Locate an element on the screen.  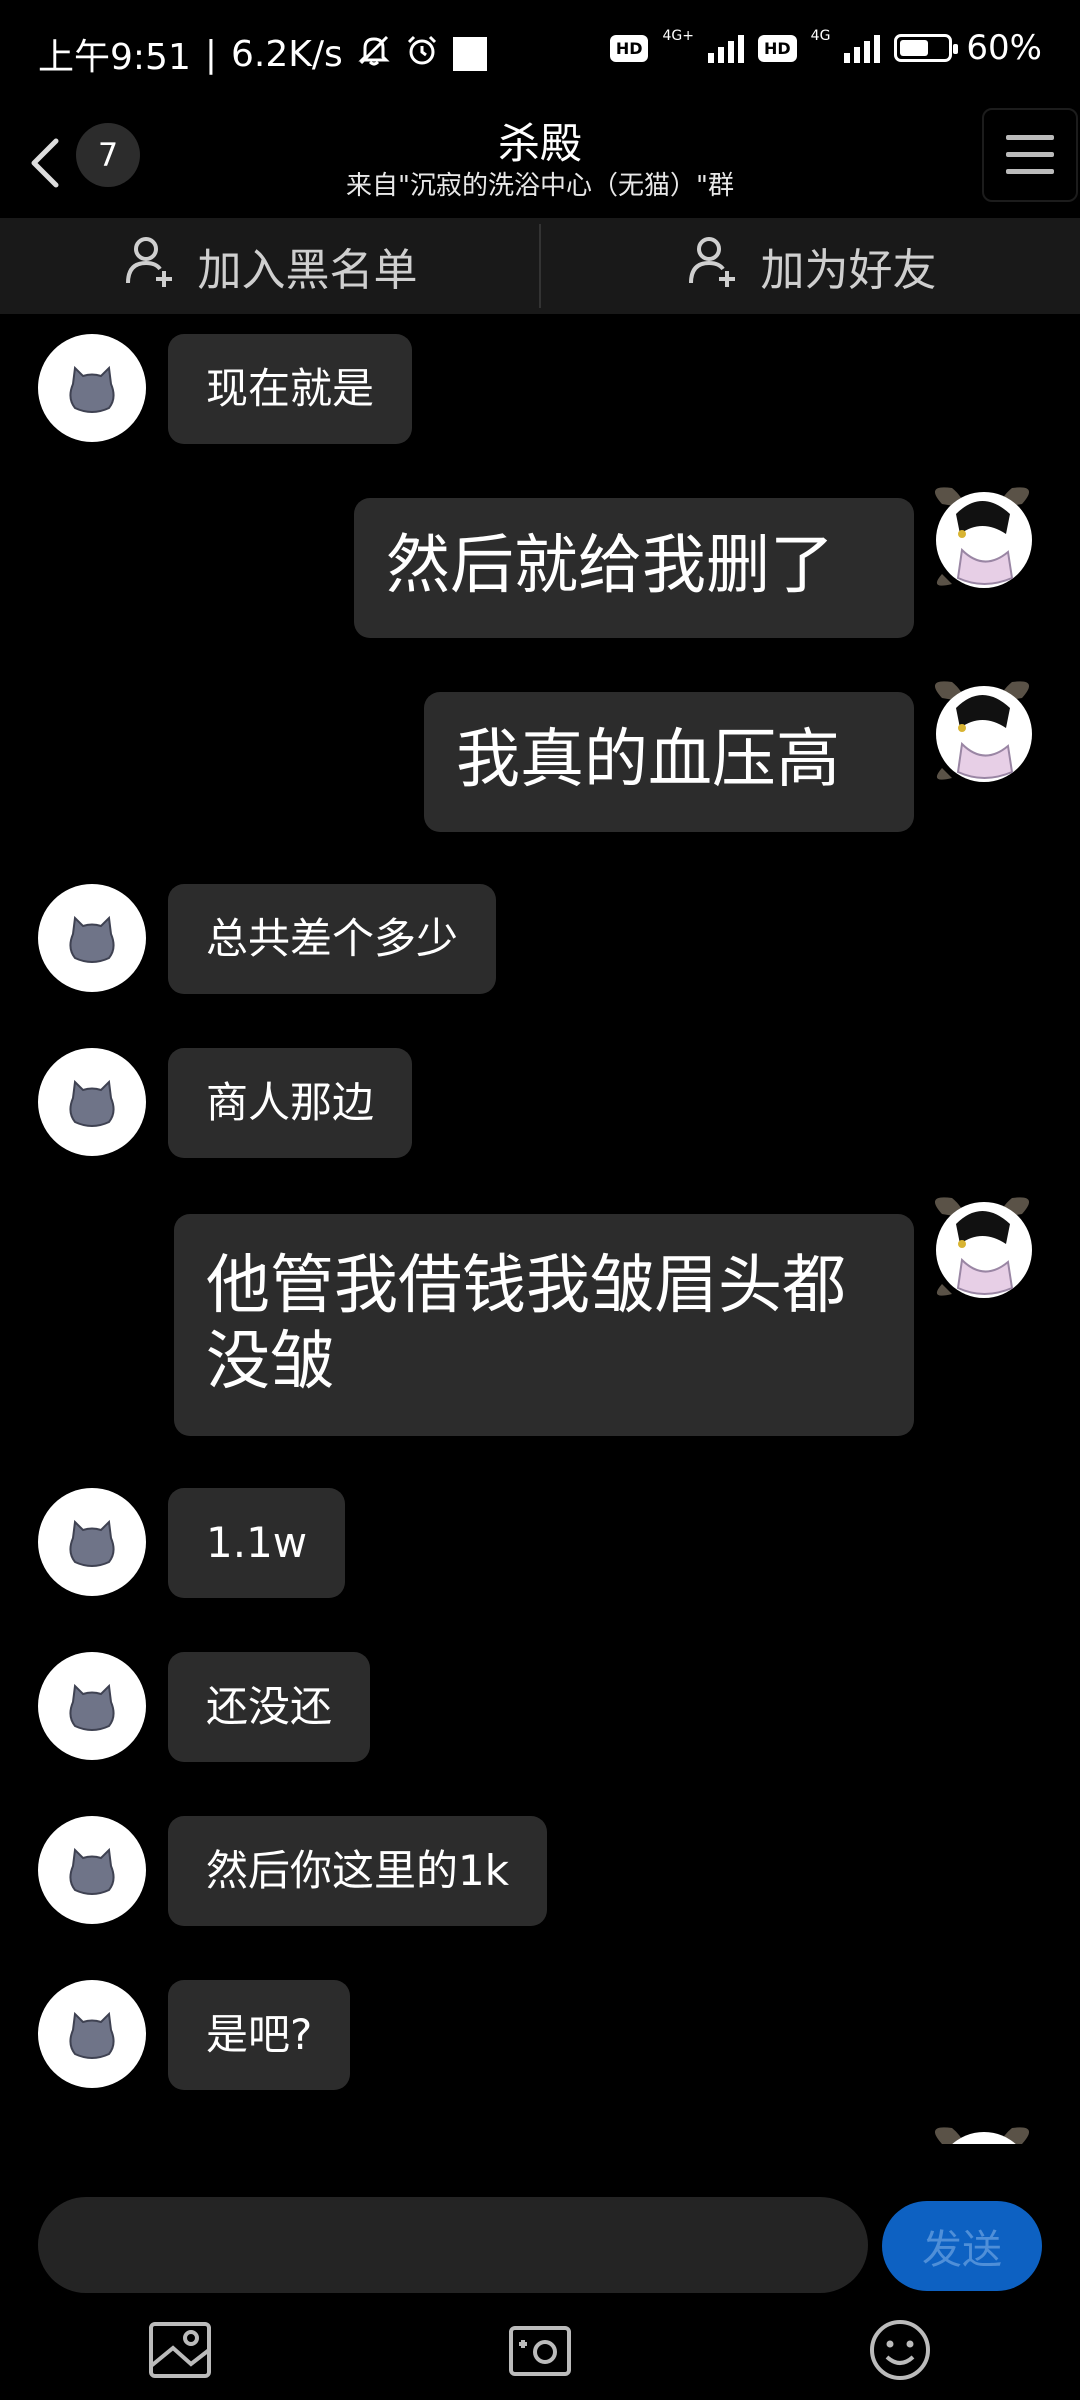
battery-icon is located at coordinates (926, 48).